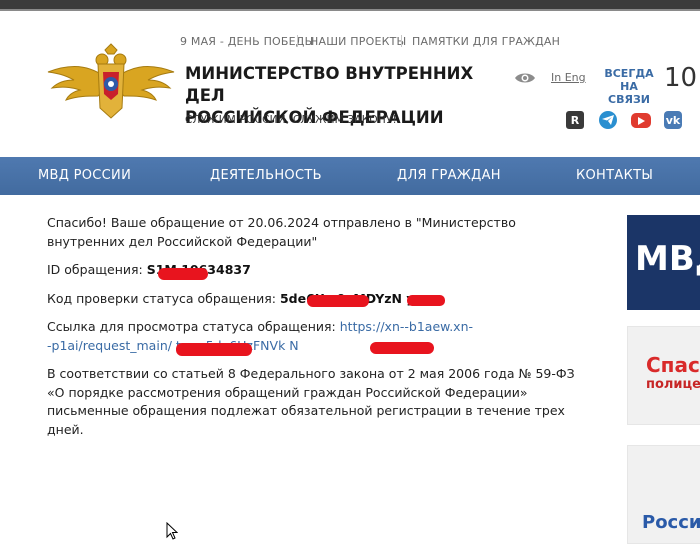 This screenshot has height=548, width=700. What do you see at coordinates (358, 41) in the screenshot?
I see `top-link-projects: НАШИ ПРОЕКТЫ` at bounding box center [358, 41].